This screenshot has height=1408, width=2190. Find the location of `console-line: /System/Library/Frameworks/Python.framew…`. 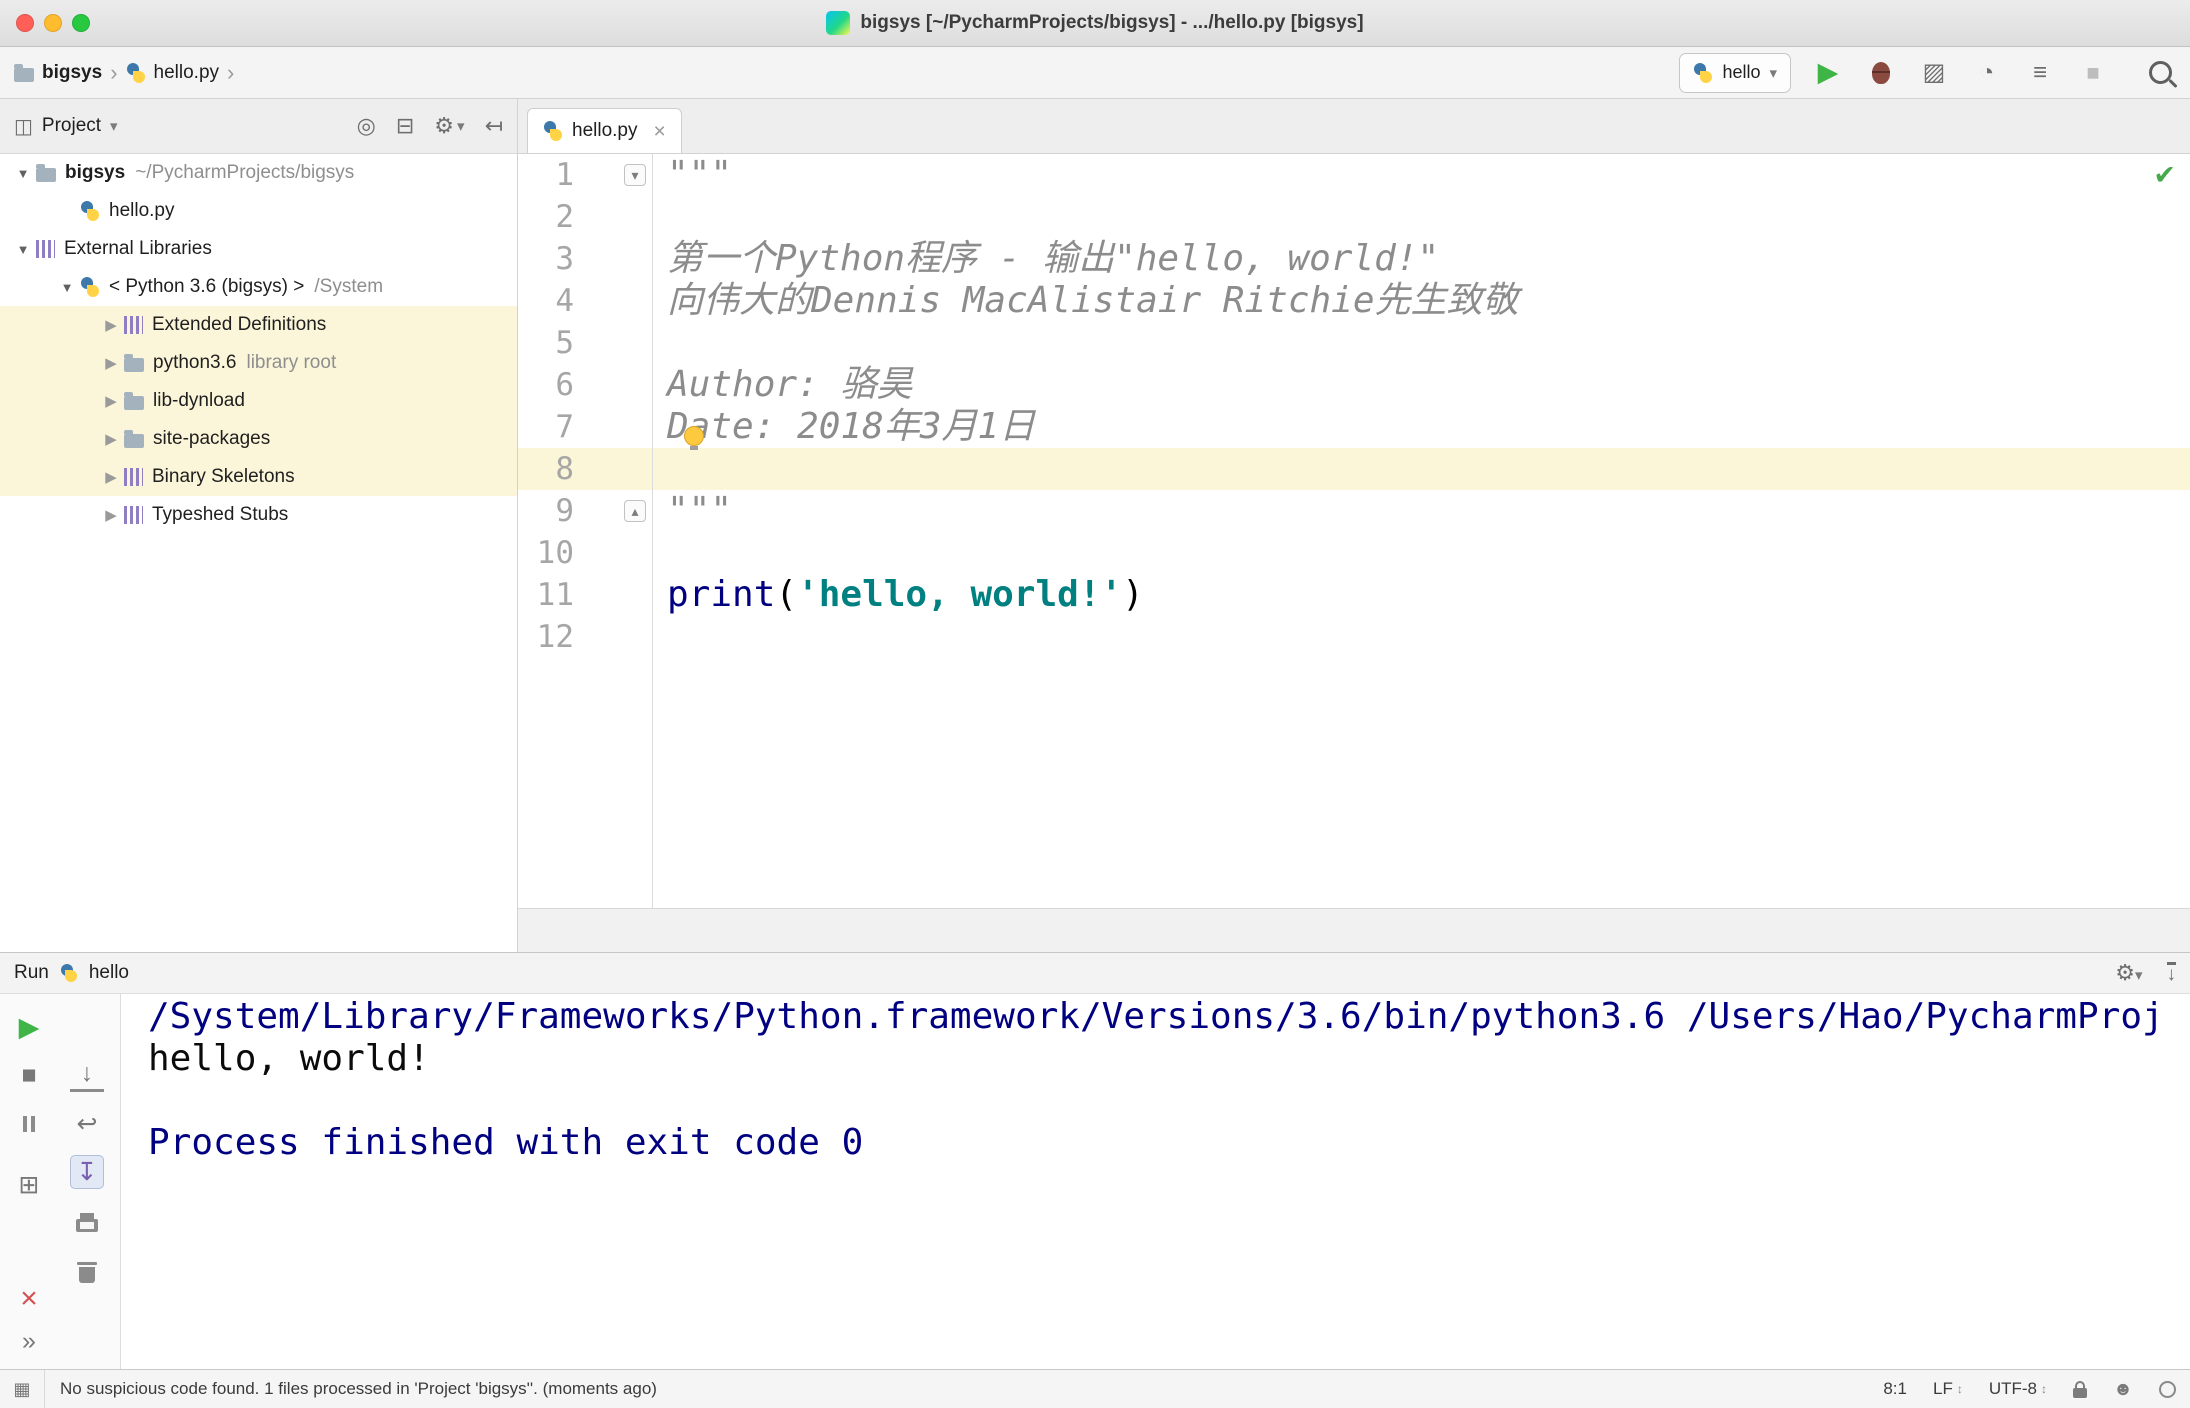

console-line: /System/Library/Frameworks/Python.framew… is located at coordinates (1156, 1016).